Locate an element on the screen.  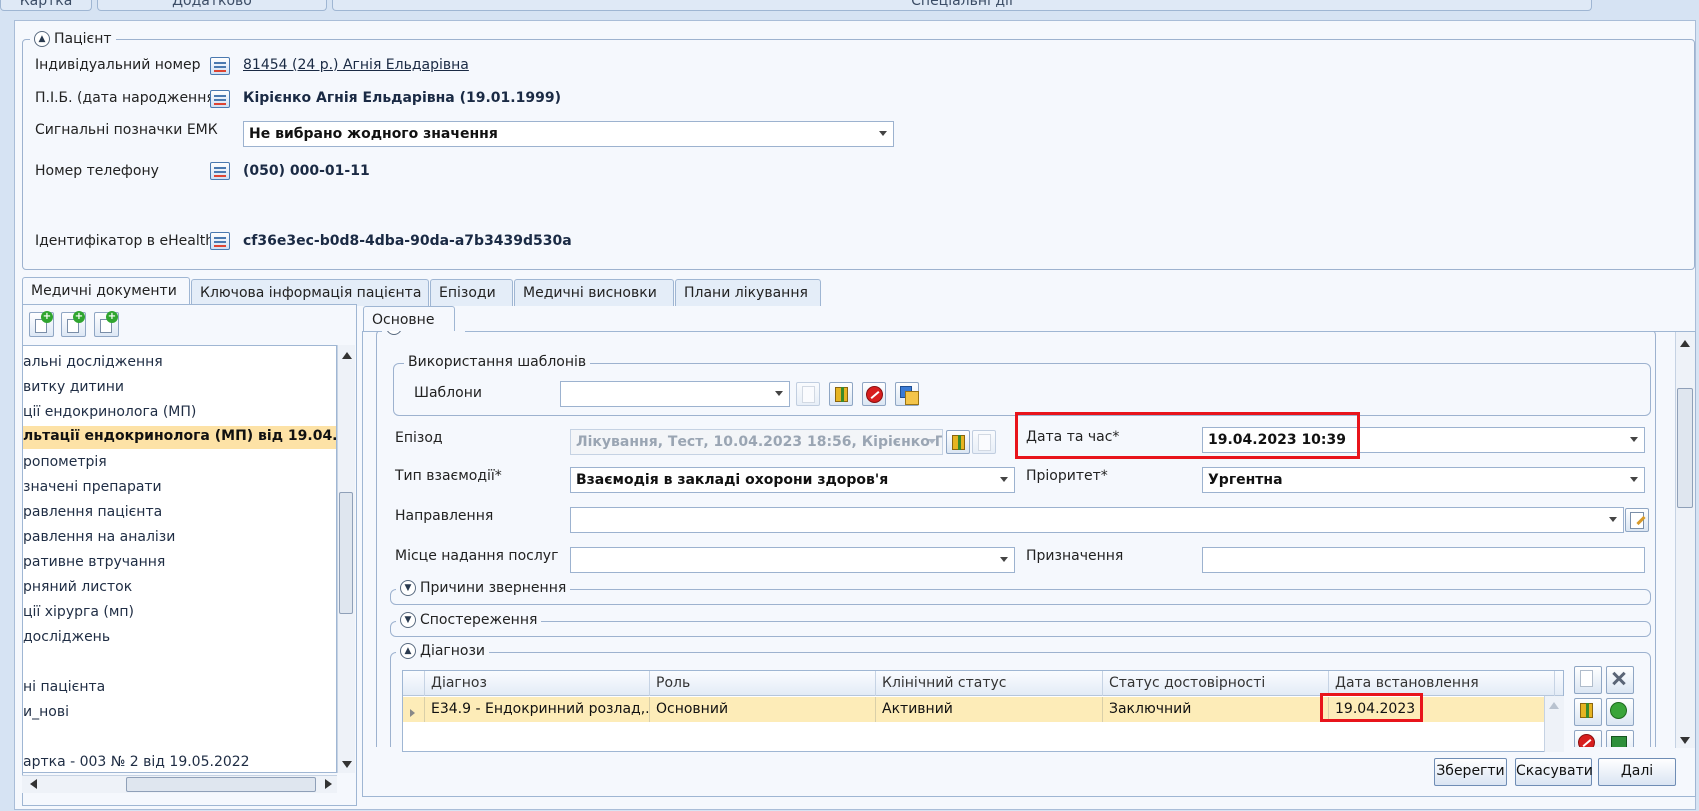
reasons-section-header: ▼ Причини звернення is located at coordinates (483, 588).